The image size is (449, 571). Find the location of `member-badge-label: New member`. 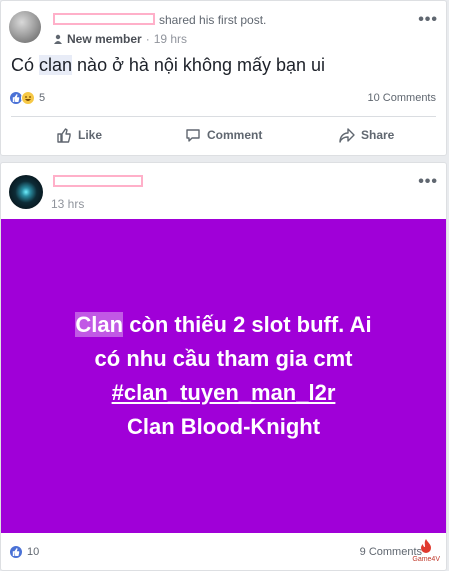

member-badge-label: New member is located at coordinates (104, 39).